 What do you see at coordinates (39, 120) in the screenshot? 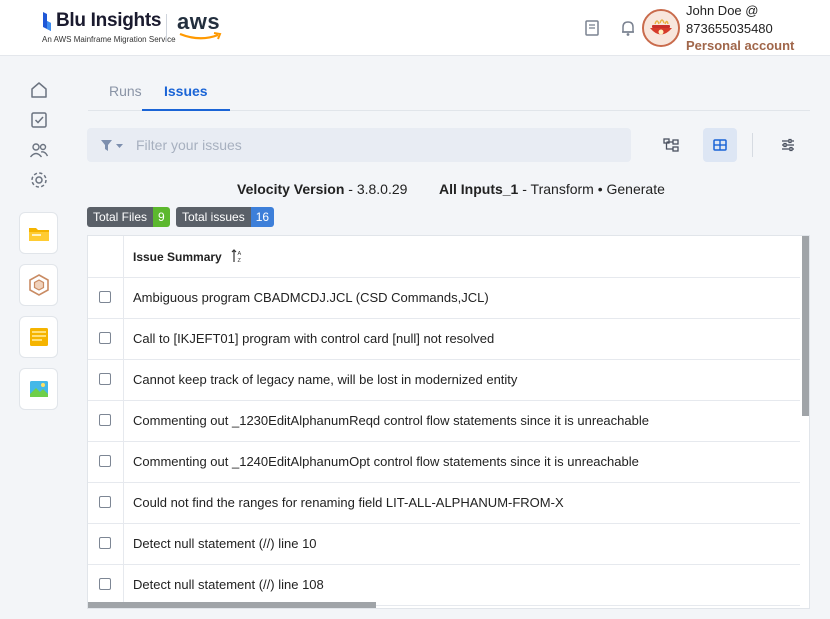
I see `checklist-icon` at bounding box center [39, 120].